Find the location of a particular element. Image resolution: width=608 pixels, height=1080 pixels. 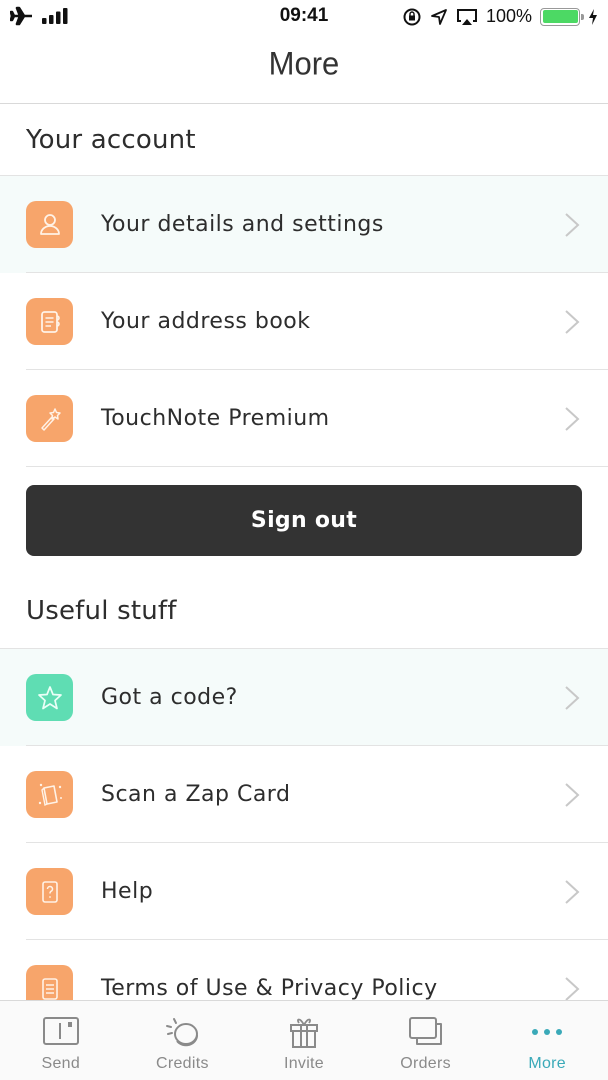

tab-label: Invite is located at coordinates (303, 1063).